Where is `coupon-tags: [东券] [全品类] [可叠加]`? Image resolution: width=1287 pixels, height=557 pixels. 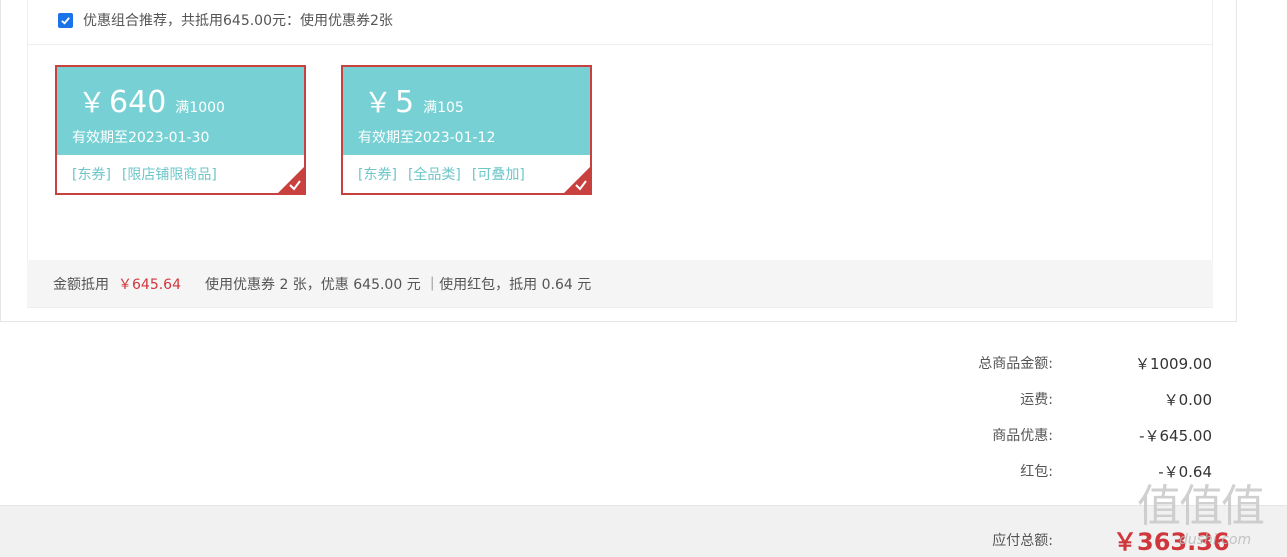
coupon-tags: [东券] [全品类] [可叠加] is located at coordinates (441, 174).